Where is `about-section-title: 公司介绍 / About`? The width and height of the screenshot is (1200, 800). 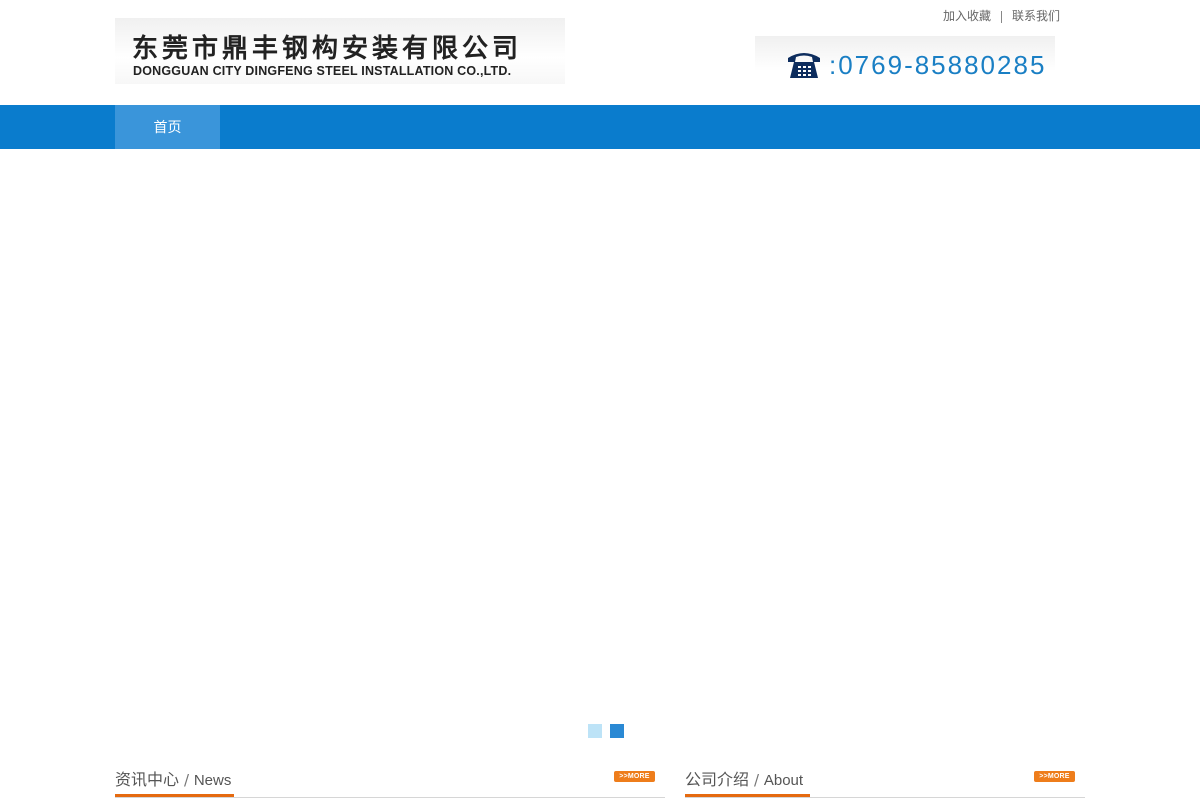
about-section-title: 公司介绍 / About is located at coordinates (744, 778).